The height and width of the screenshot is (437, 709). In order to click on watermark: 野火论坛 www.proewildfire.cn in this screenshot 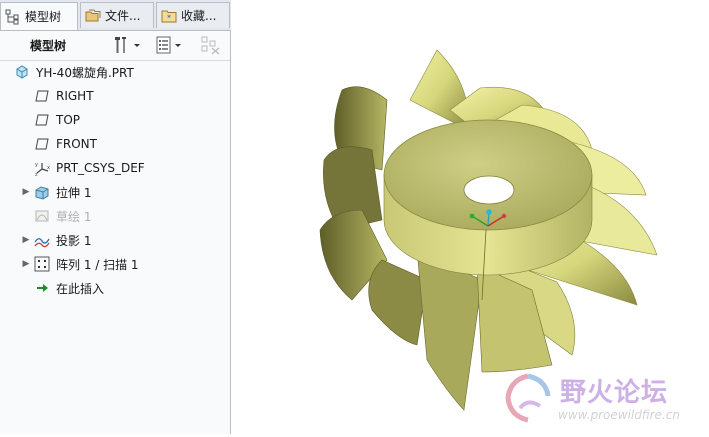, I will do `click(603, 398)`.